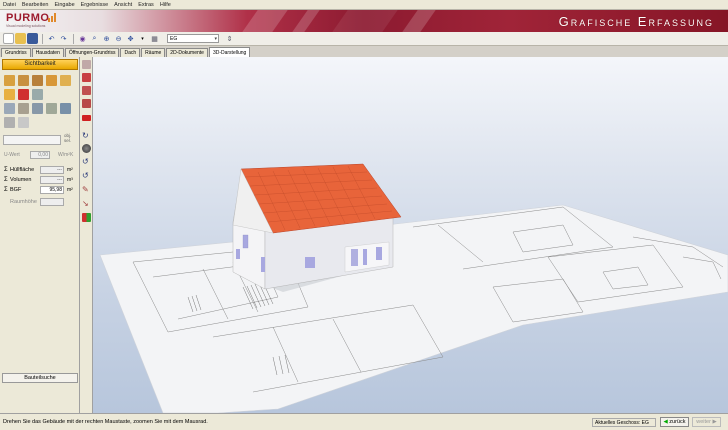  What do you see at coordinates (23, 80) in the screenshot?
I see `window-visibility-icon` at bounding box center [23, 80].